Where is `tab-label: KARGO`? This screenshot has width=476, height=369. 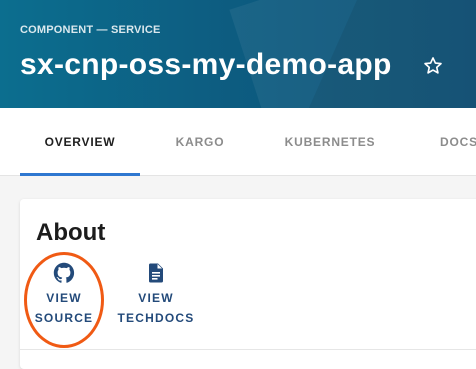 tab-label: KARGO is located at coordinates (200, 142).